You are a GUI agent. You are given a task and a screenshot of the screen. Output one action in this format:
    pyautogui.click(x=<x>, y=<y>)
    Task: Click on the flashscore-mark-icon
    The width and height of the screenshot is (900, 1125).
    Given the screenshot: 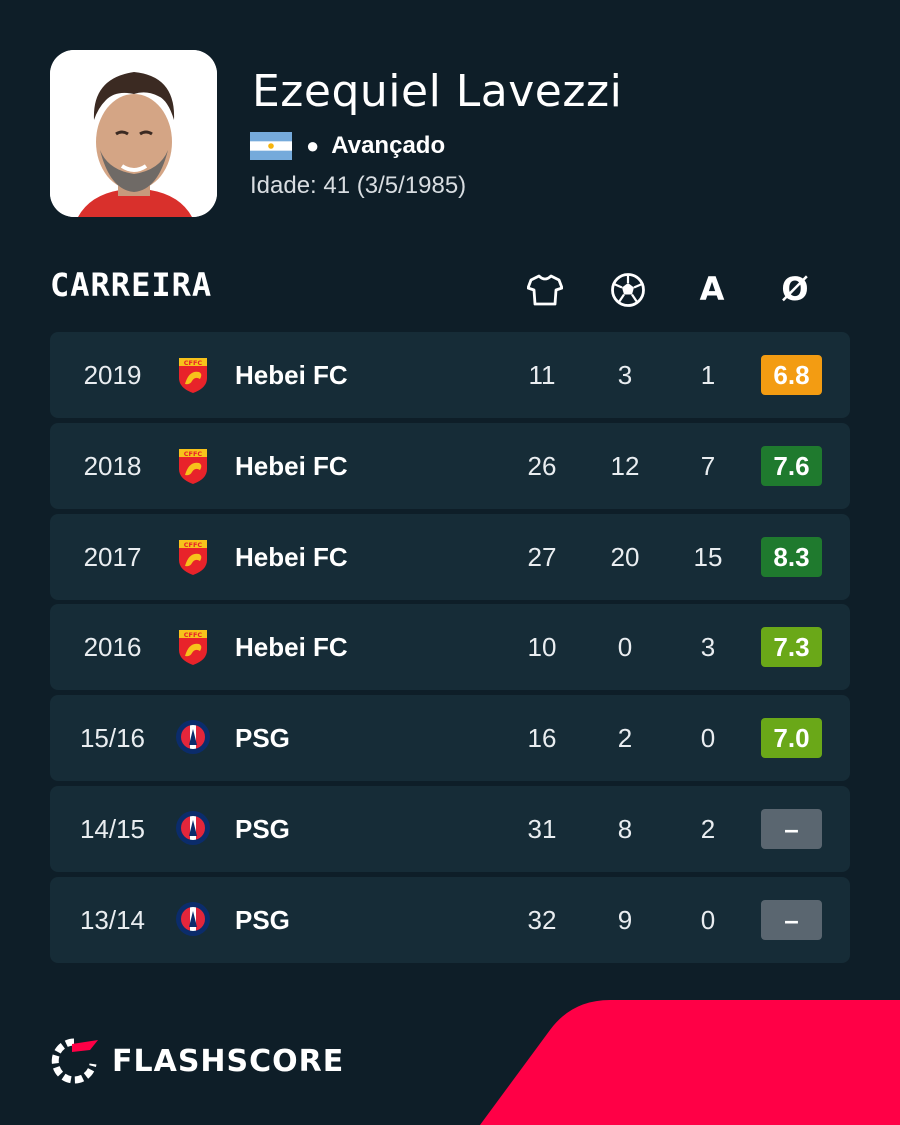 What is the action you would take?
    pyautogui.click(x=74, y=1061)
    